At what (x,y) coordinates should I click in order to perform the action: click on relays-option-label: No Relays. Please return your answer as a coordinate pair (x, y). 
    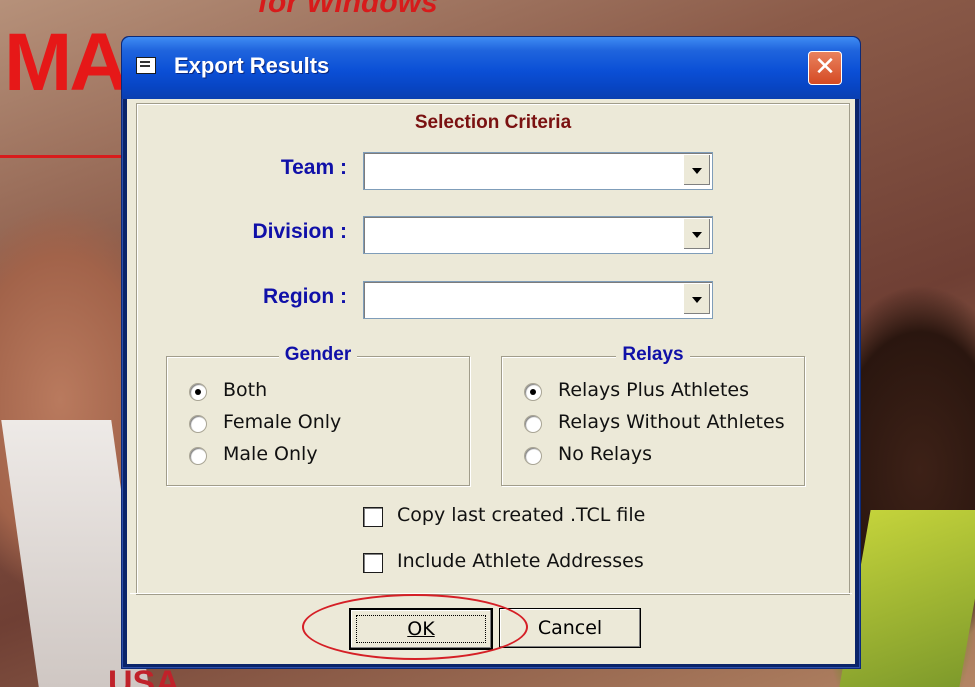
    Looking at the image, I should click on (605, 454).